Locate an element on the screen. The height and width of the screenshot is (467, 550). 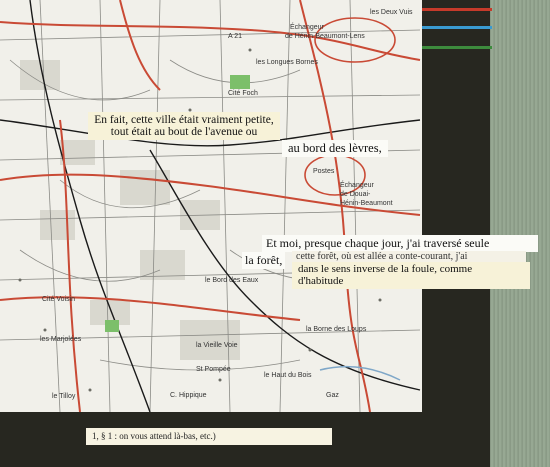
map-label-gaz: Gaz is located at coordinates (332, 395).